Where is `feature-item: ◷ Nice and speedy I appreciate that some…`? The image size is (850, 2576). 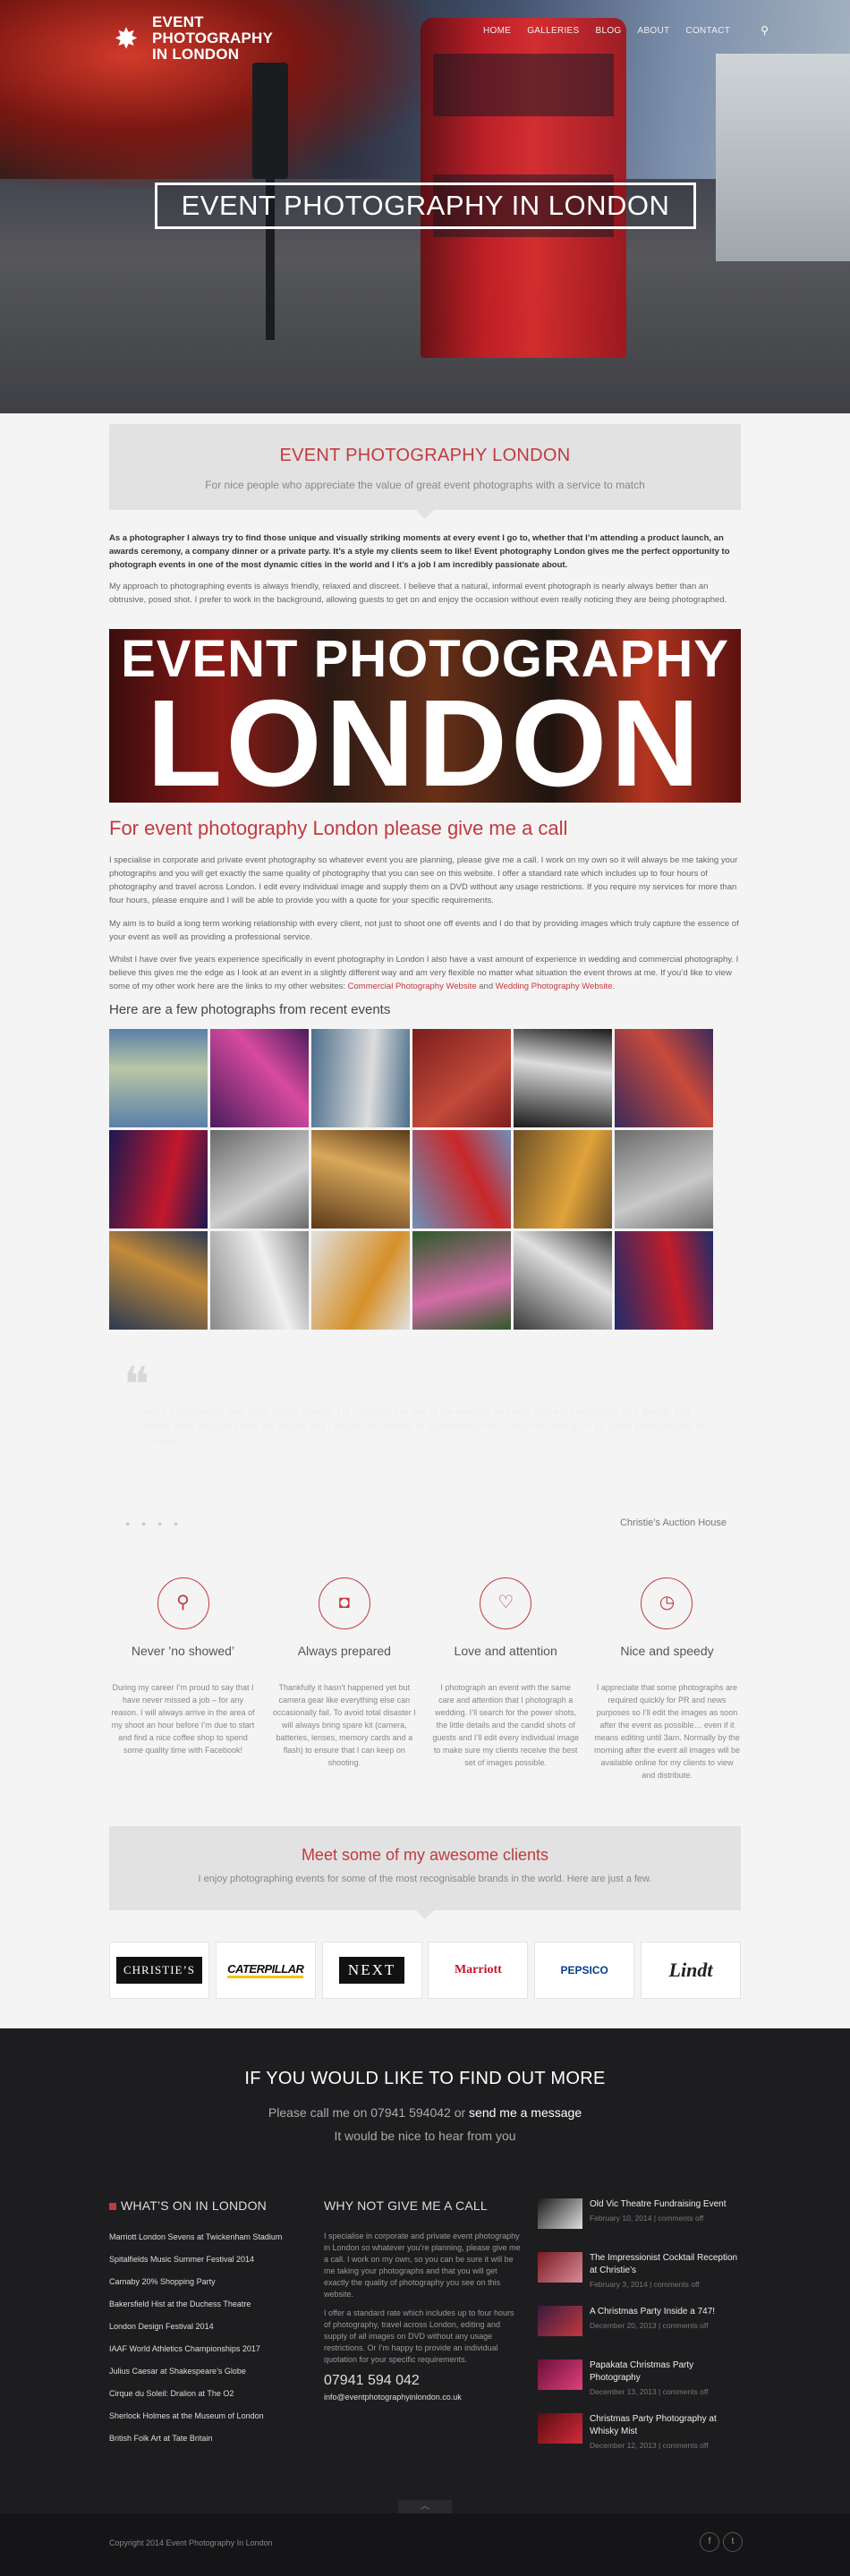 feature-item: ◷ Nice and speedy I appreciate that some… is located at coordinates (667, 1679).